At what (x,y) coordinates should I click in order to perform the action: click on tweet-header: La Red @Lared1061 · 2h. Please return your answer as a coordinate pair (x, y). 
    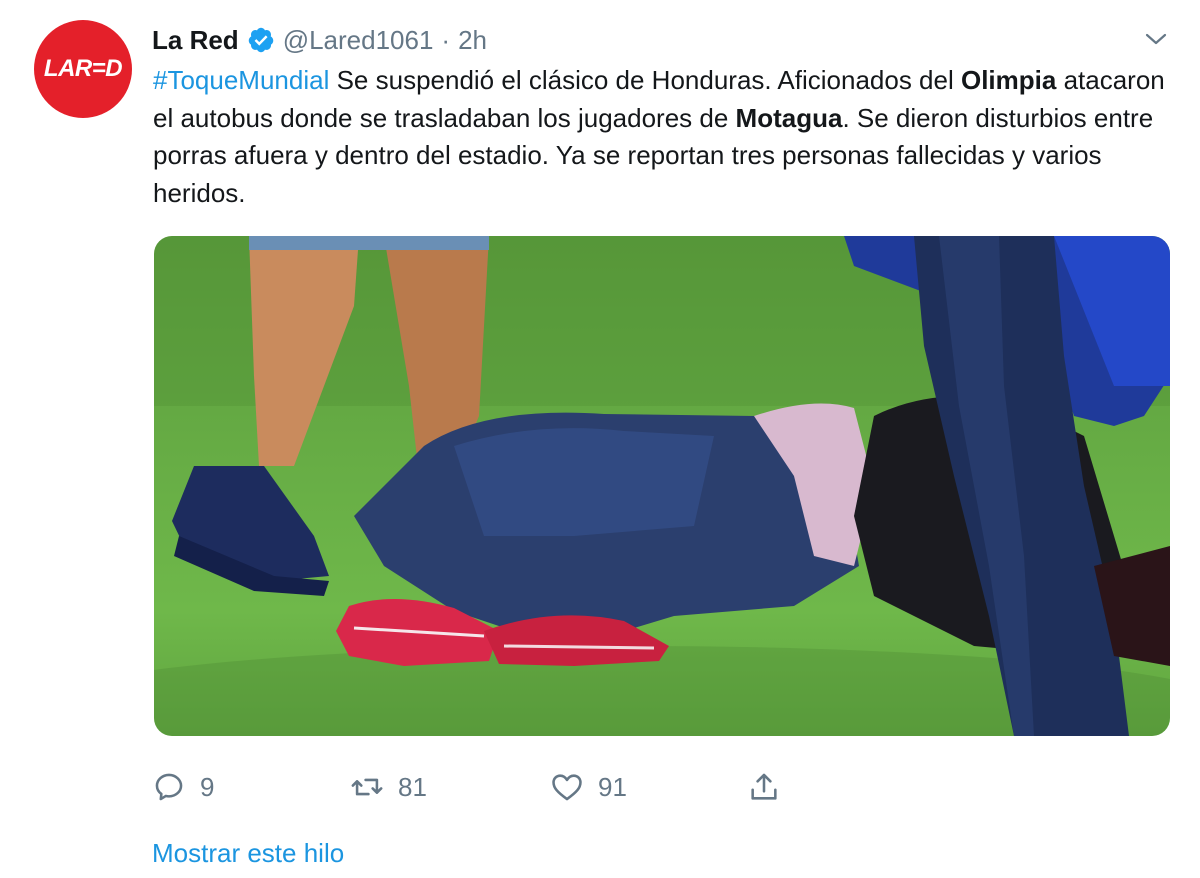
    Looking at the image, I should click on (319, 40).